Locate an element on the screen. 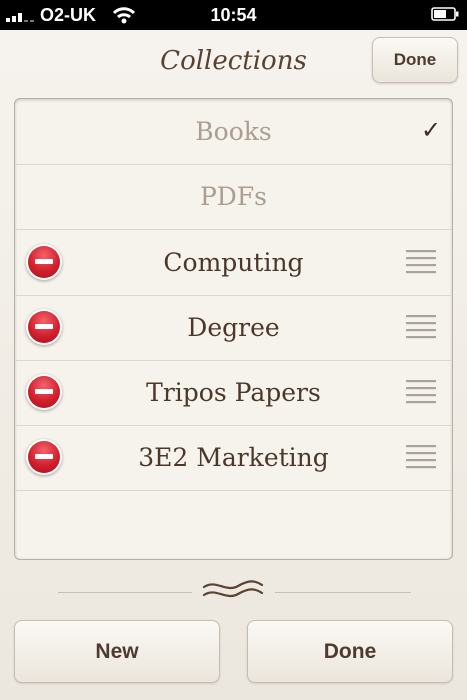 Image resolution: width=467 pixels, height=700 pixels. collection-label: PDFs is located at coordinates (233, 196).